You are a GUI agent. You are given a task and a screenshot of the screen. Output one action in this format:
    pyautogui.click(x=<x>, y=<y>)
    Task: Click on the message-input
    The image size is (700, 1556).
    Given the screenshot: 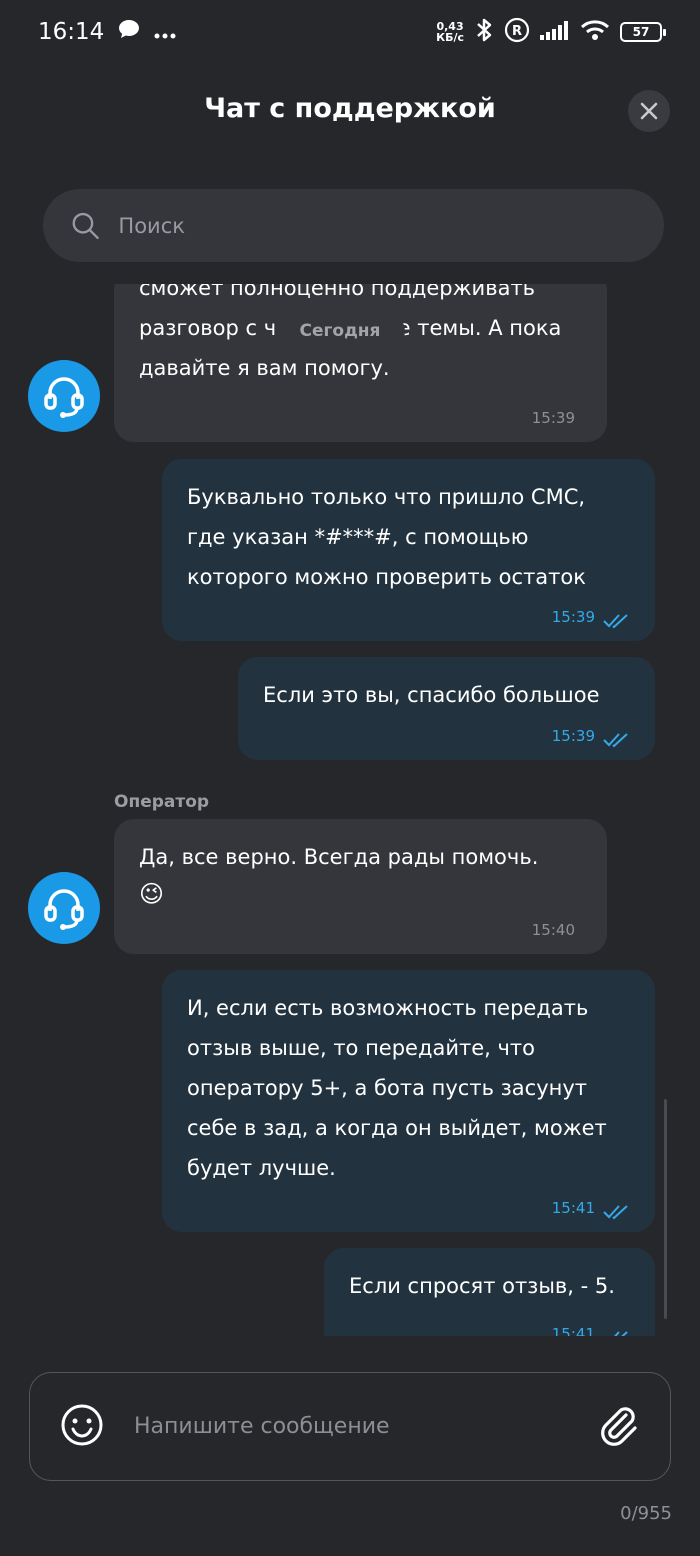 What is the action you would take?
    pyautogui.click(x=350, y=1426)
    